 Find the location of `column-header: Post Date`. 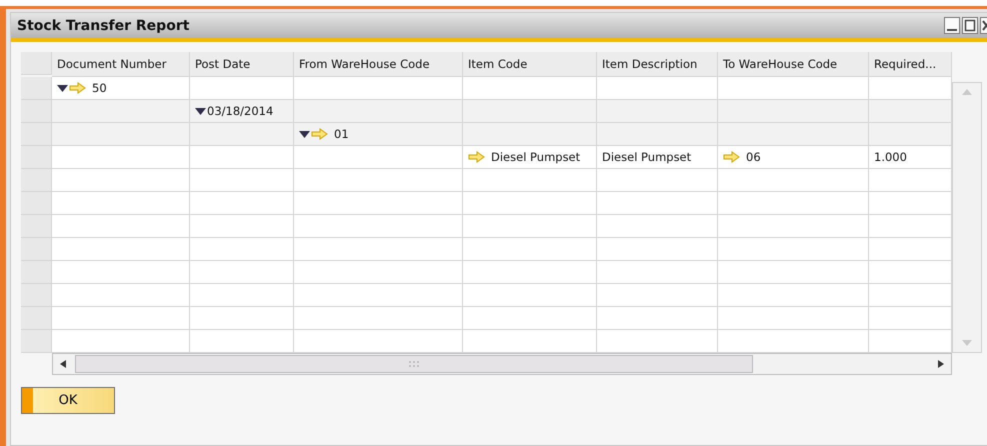

column-header: Post Date is located at coordinates (242, 64).